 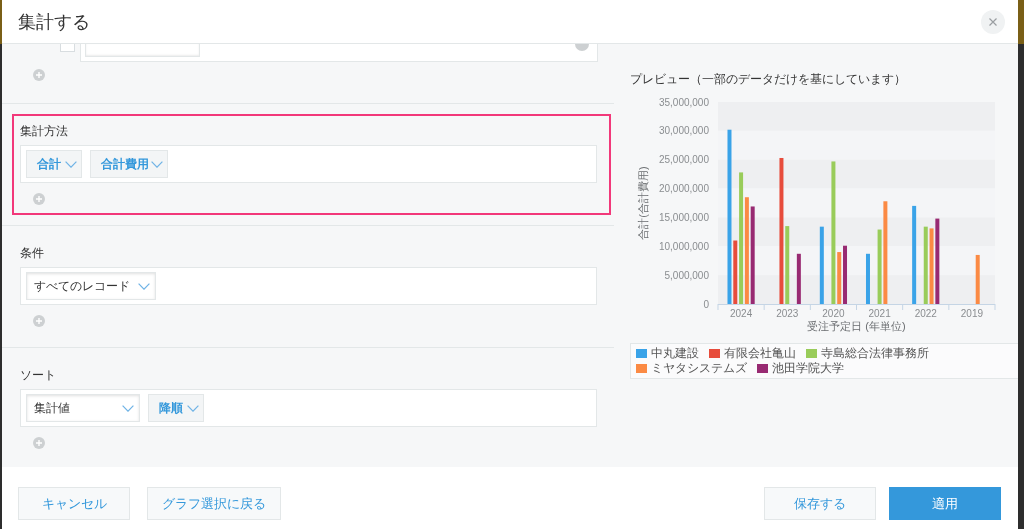 What do you see at coordinates (214, 503) in the screenshot?
I see `footer-button: グラフ選択に戻る` at bounding box center [214, 503].